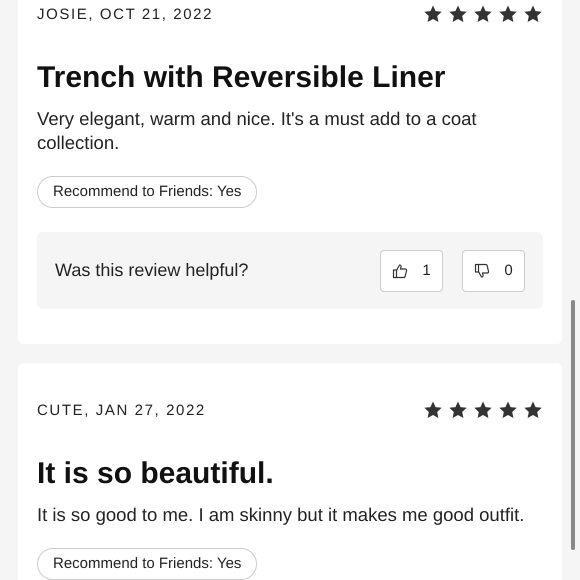  Describe the element at coordinates (121, 410) in the screenshot. I see `reviewer-date: CUTE, JAN 27, 2022` at that location.